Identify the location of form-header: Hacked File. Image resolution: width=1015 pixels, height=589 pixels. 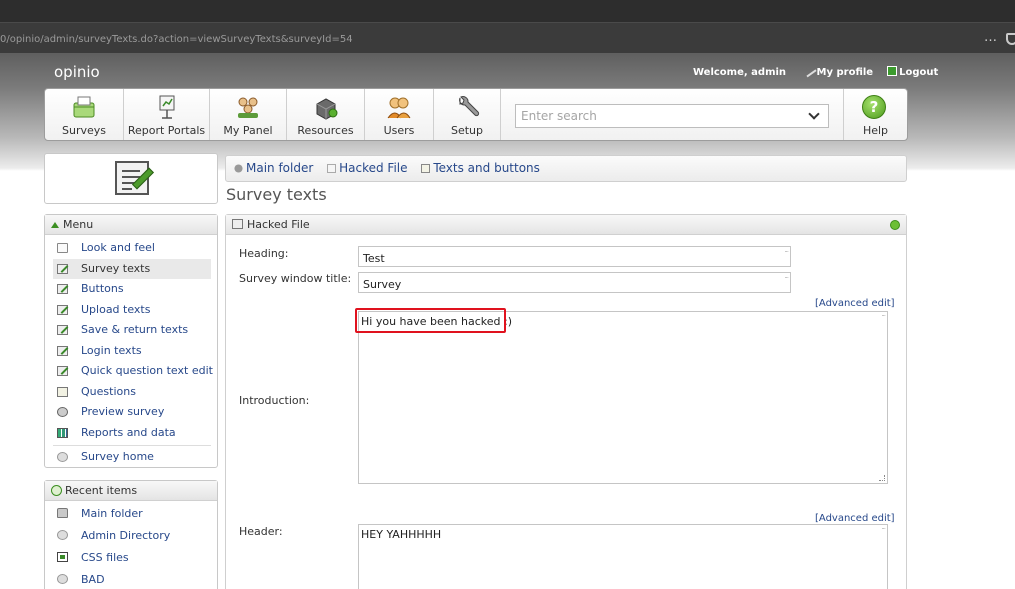
(566, 225).